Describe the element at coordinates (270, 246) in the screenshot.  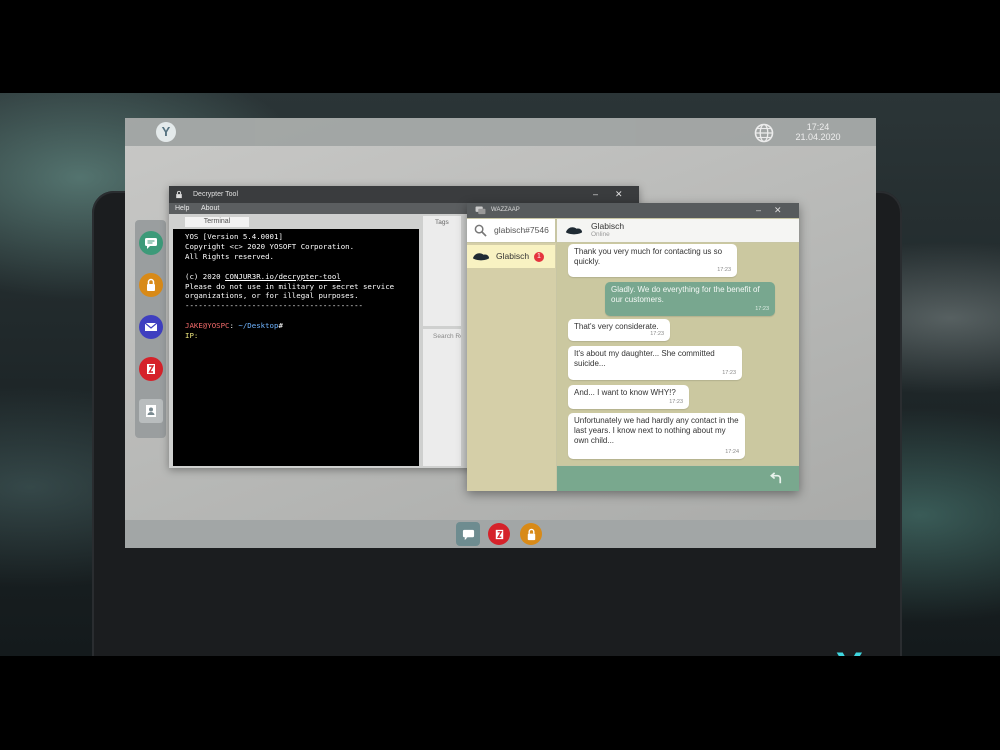
I see `terminal-line: Copyright <c> 2020 YOSOFT Corporation.` at that location.